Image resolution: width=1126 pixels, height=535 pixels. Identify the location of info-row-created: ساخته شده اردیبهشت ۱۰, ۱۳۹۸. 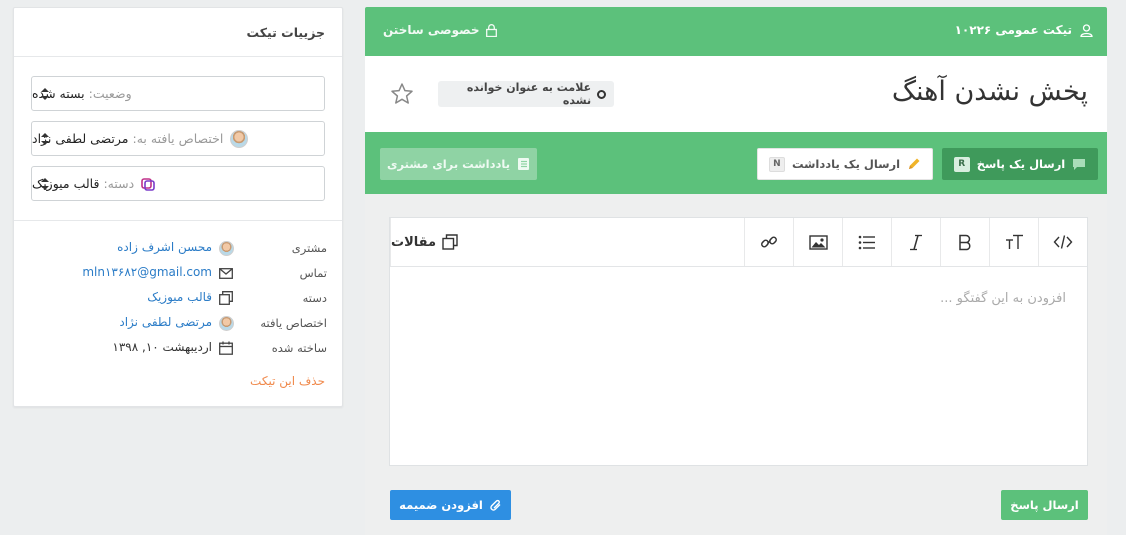
(179, 348).